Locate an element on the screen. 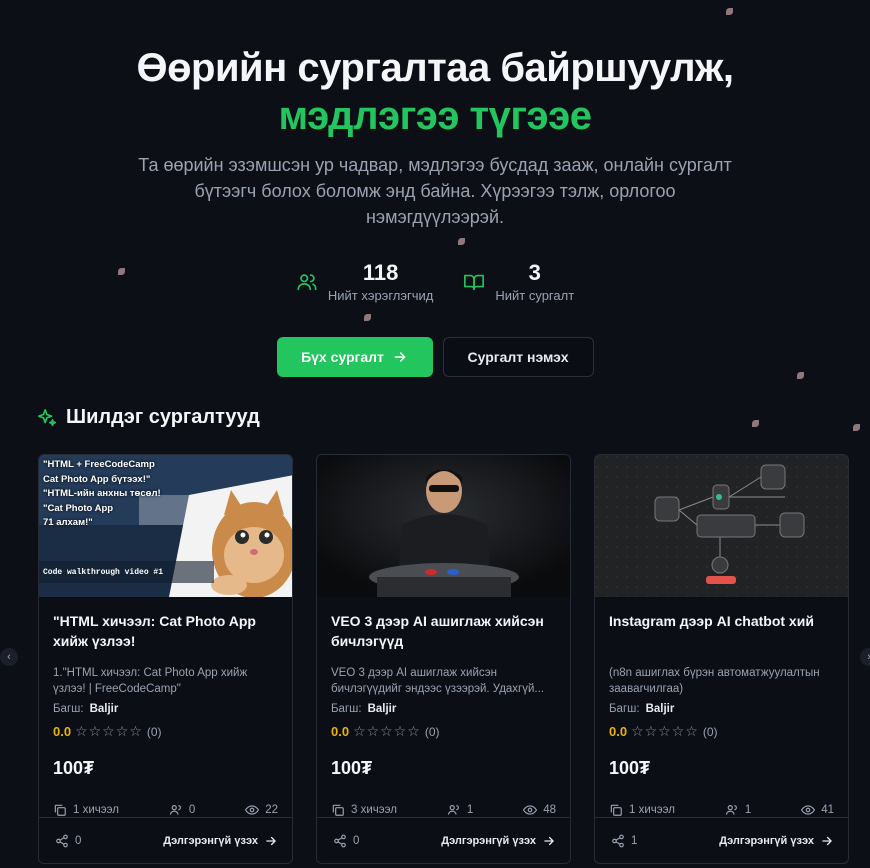 Image resolution: width=870 pixels, height=868 pixels. stat-users-value: 118 is located at coordinates (380, 272).